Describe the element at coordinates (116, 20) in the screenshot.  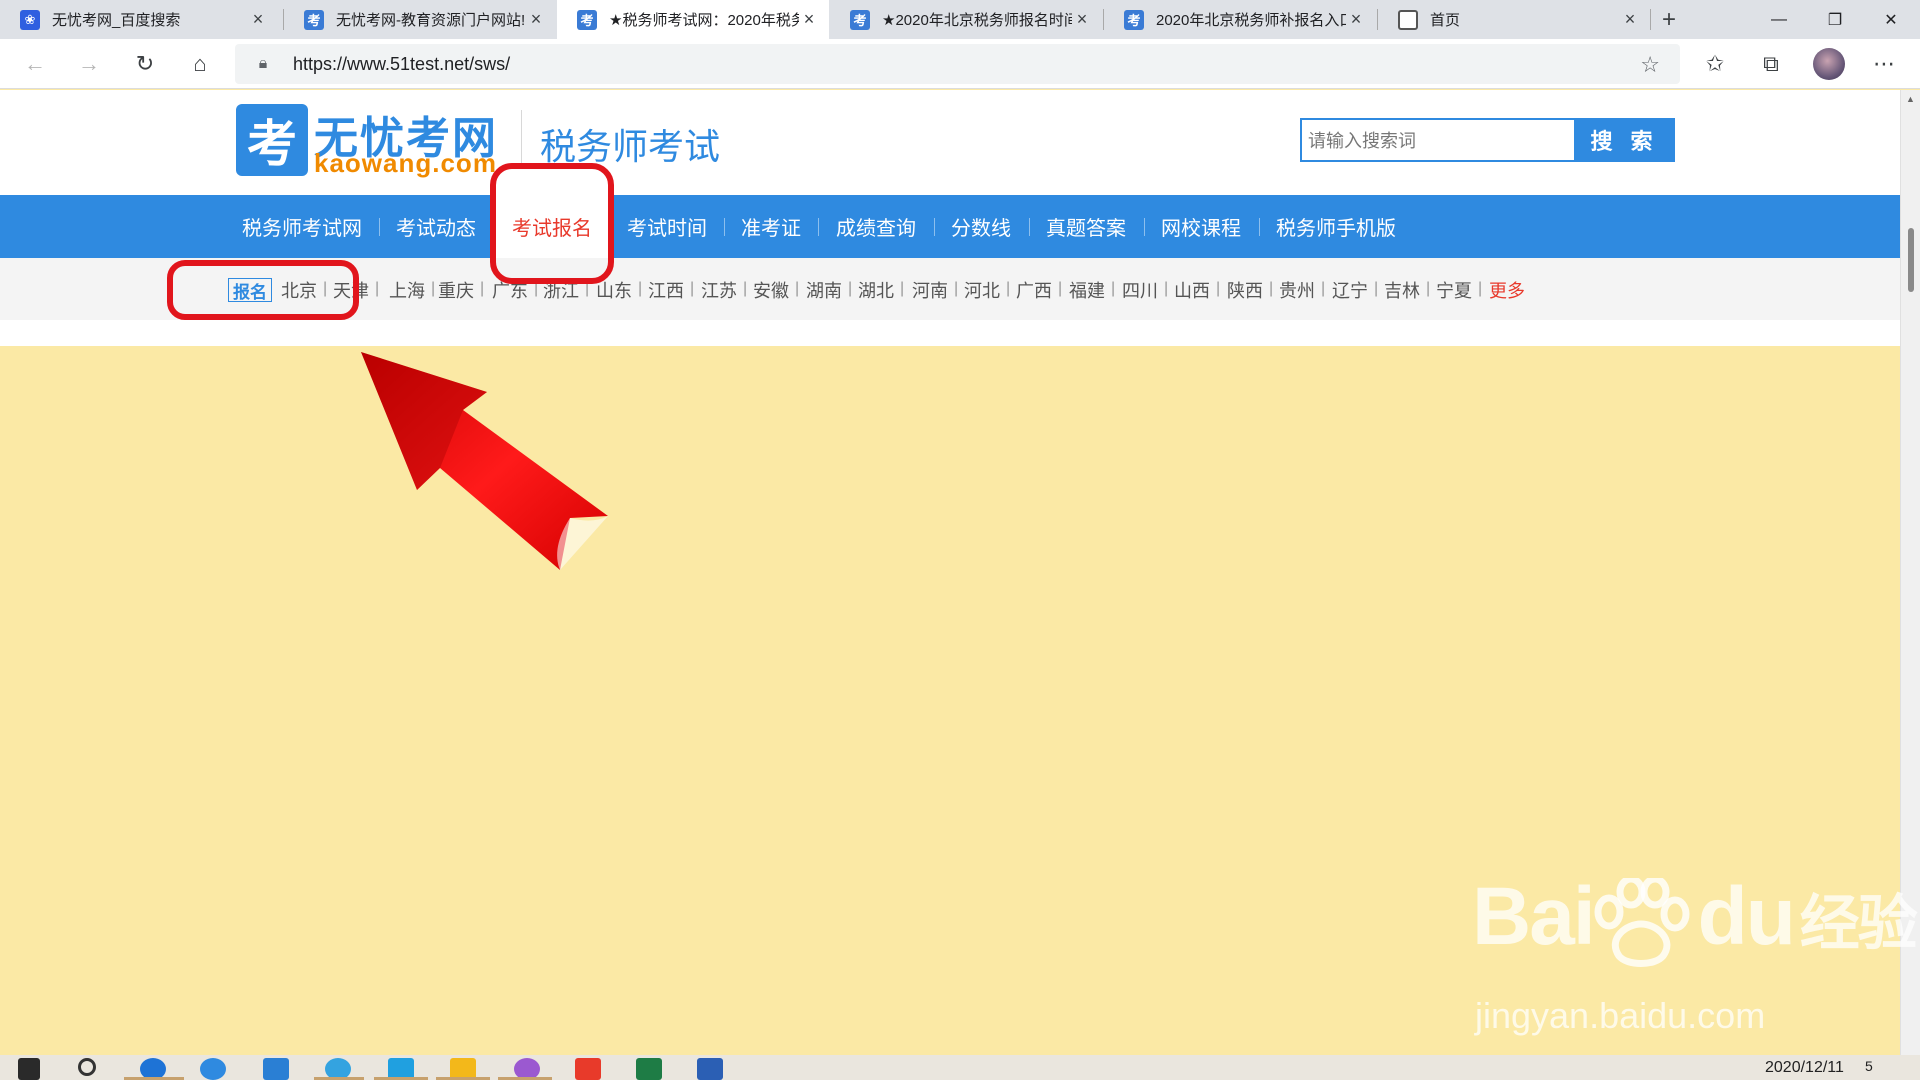
I see `tab-title: 无忧考网_百度搜索` at that location.